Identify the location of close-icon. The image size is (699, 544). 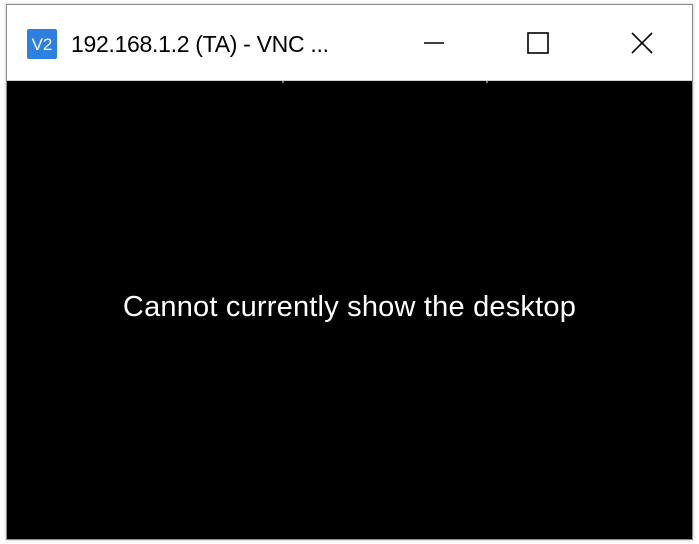
(642, 43).